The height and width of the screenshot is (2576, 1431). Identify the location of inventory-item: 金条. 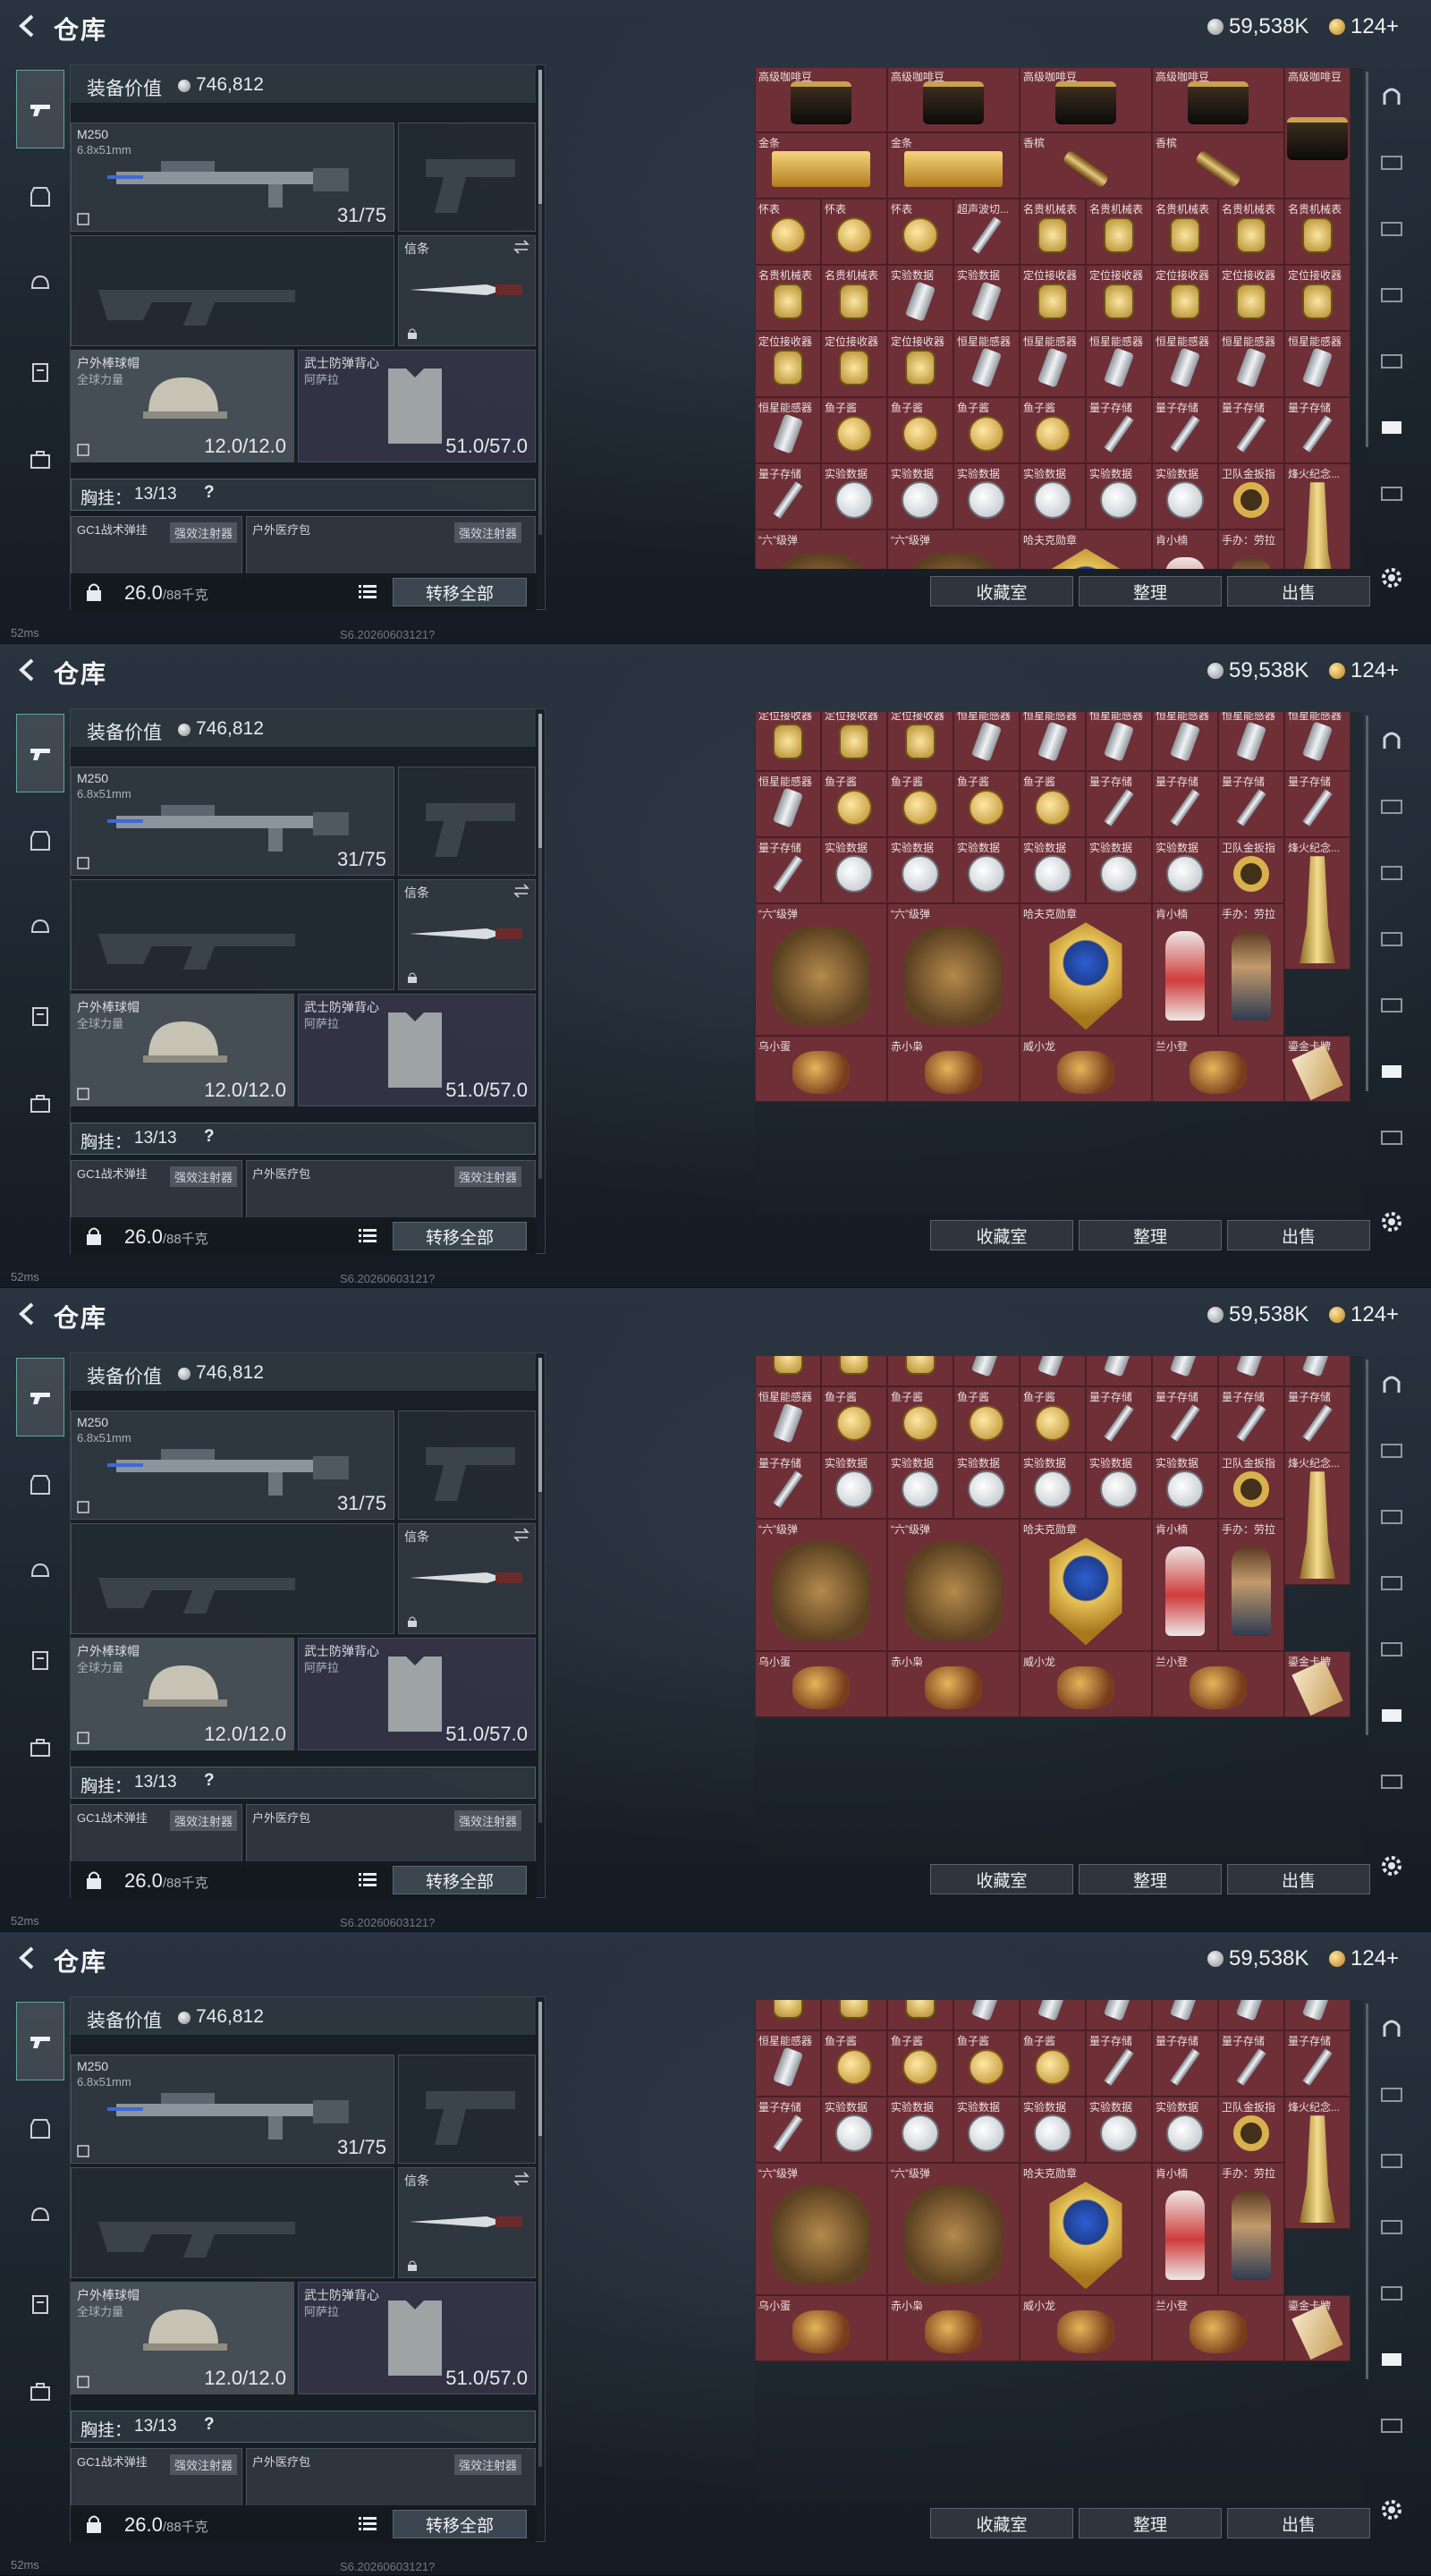
(954, 165).